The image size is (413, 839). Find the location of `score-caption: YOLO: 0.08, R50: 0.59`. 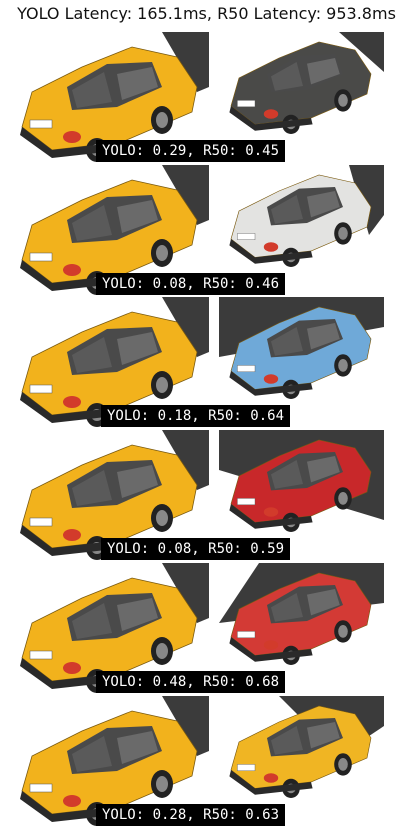

score-caption: YOLO: 0.08, R50: 0.59 is located at coordinates (196, 549).